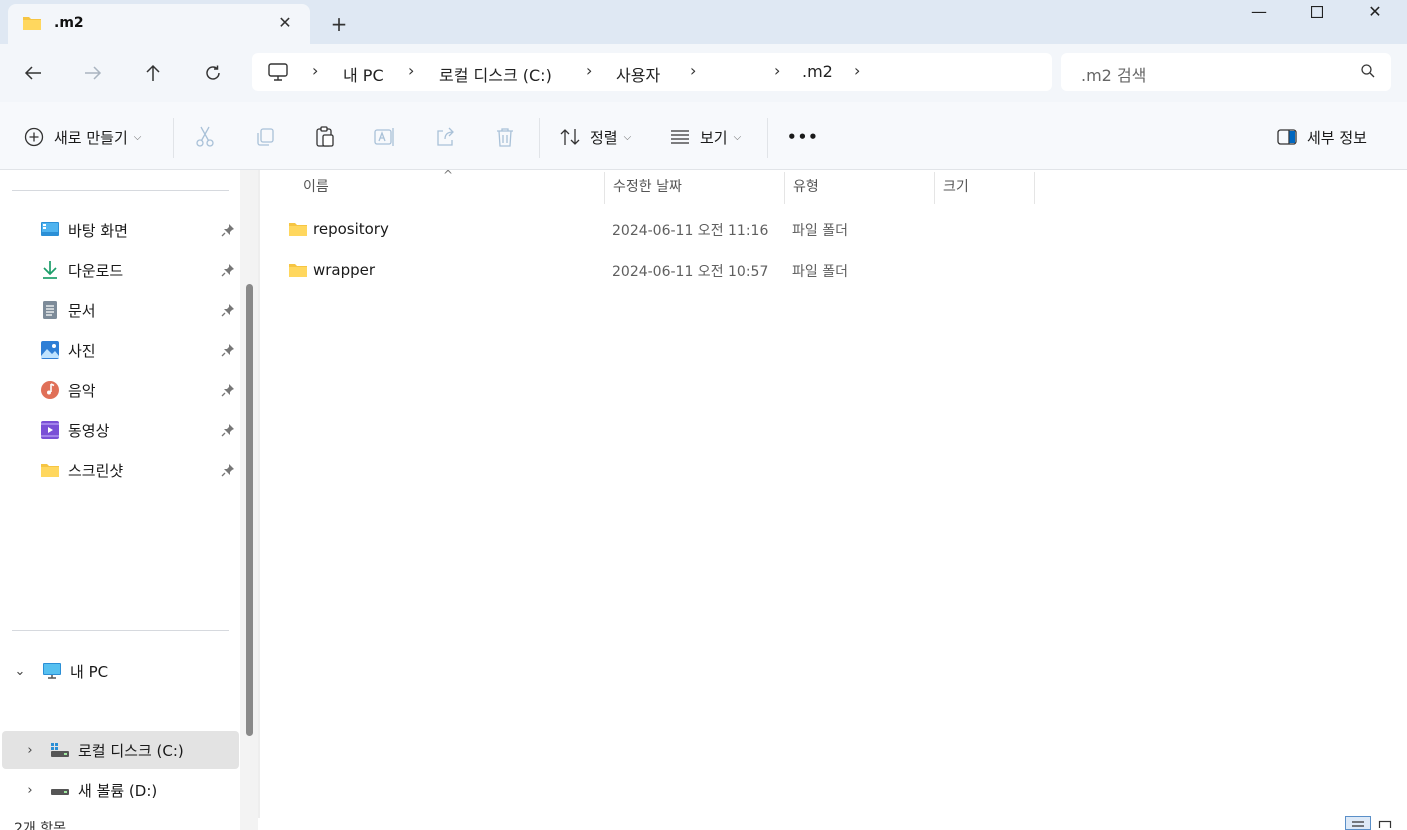 The image size is (1407, 830). I want to click on computer-icon, so click(278, 74).